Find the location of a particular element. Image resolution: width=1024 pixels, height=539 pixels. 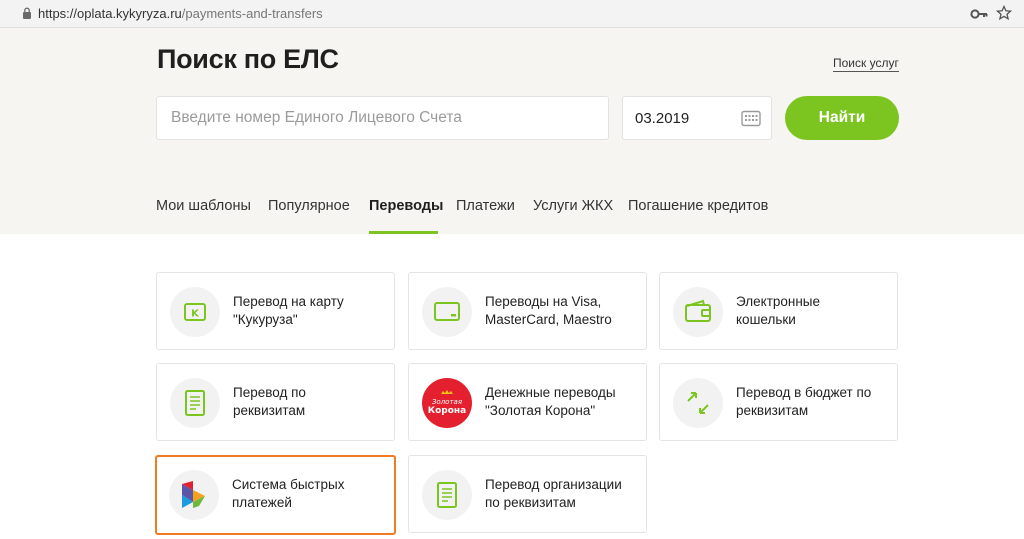

card-budget-transfer: Перевод в бюджет по реквизитам is located at coordinates (778, 402).